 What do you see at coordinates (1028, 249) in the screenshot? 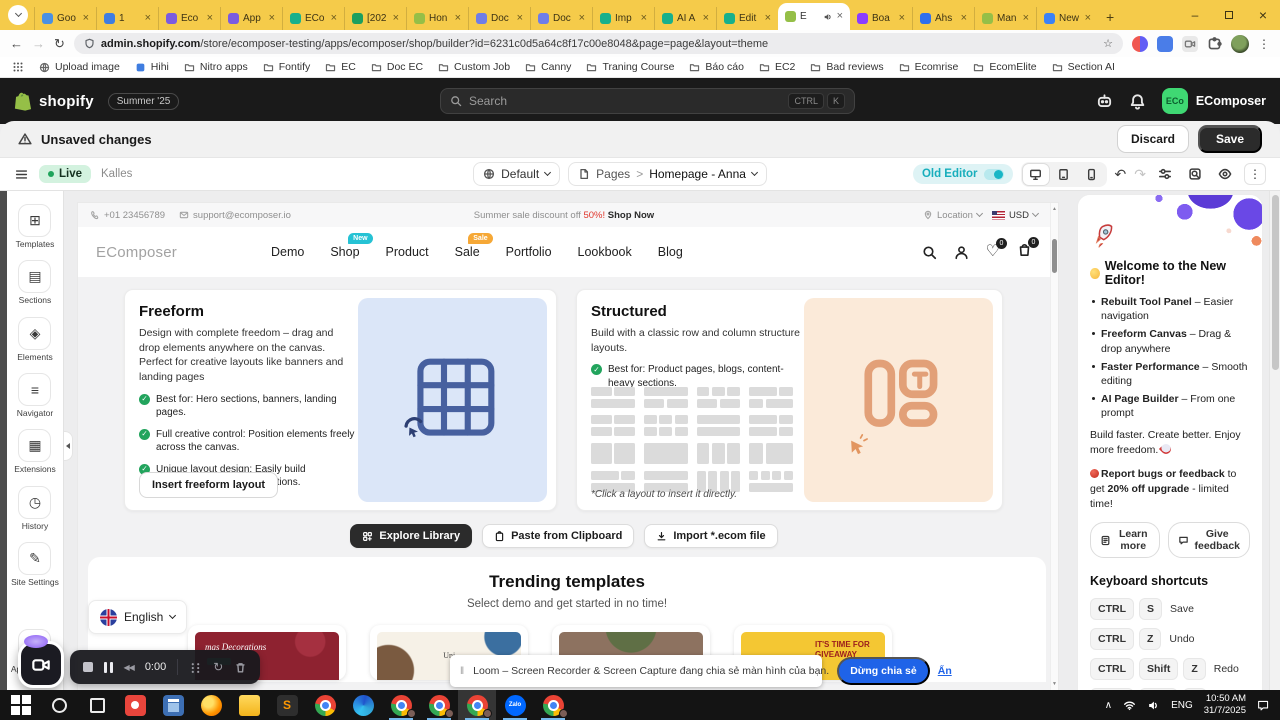
I see `cart-button: 0` at bounding box center [1028, 249].